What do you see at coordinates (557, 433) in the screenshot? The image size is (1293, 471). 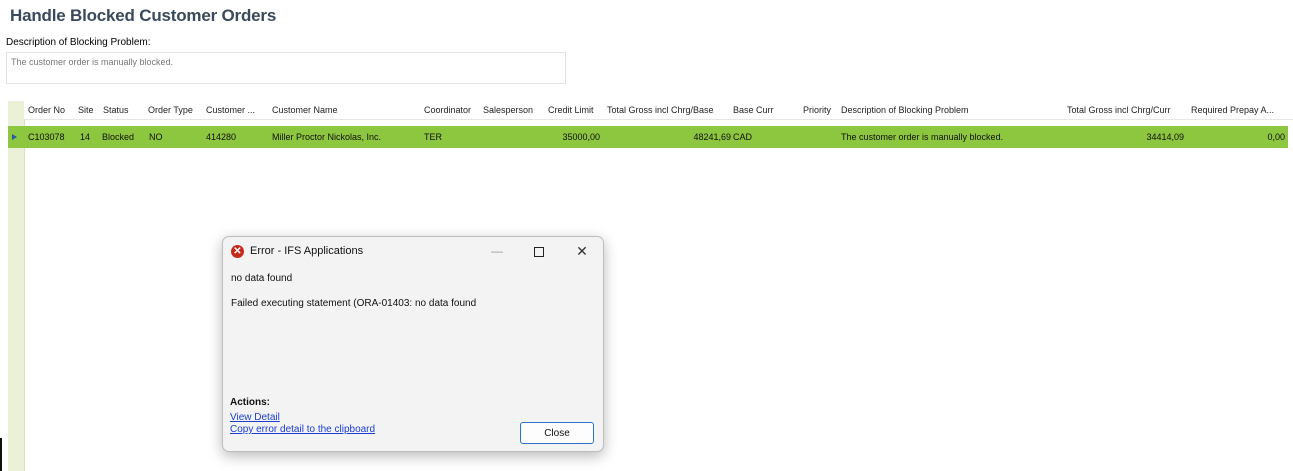 I see `close-button: Close` at bounding box center [557, 433].